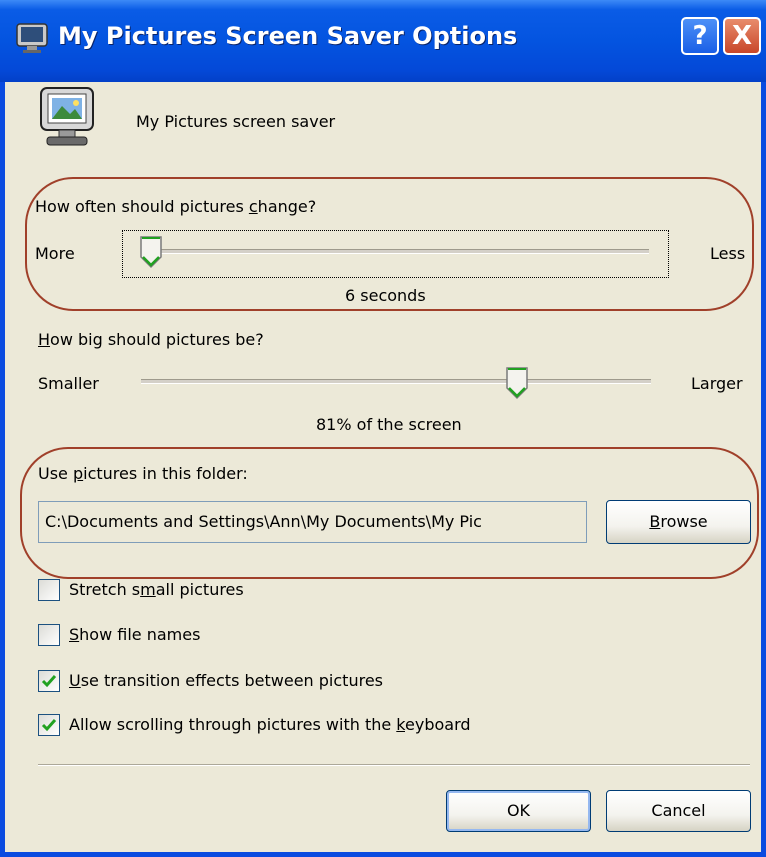  I want to click on transition-effects-checkbox, so click(49, 681).